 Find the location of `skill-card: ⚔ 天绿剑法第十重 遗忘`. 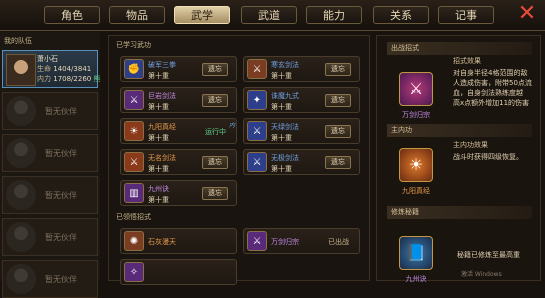

skill-card: ⚔ 天绿剑法第十重 遗忘 is located at coordinates (301, 131).